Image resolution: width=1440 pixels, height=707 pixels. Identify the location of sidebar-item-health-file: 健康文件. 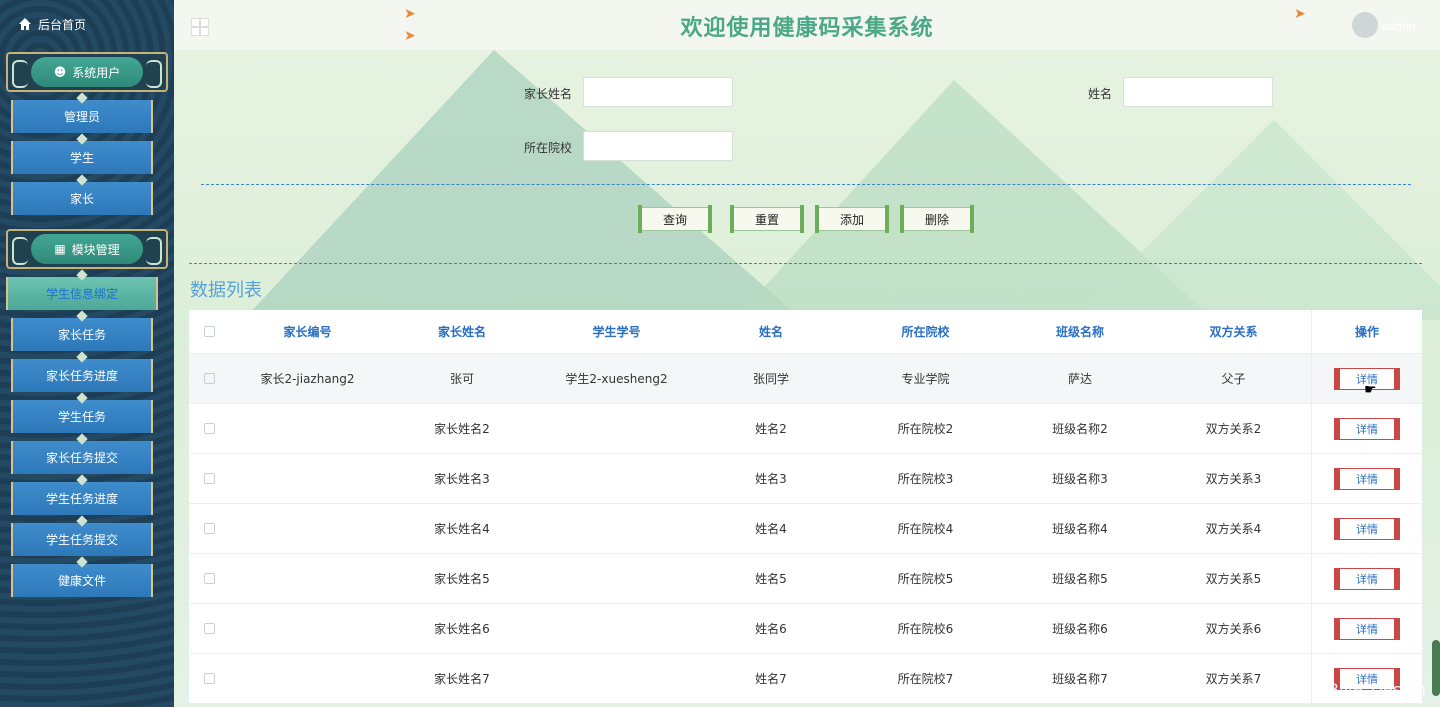
(82, 580).